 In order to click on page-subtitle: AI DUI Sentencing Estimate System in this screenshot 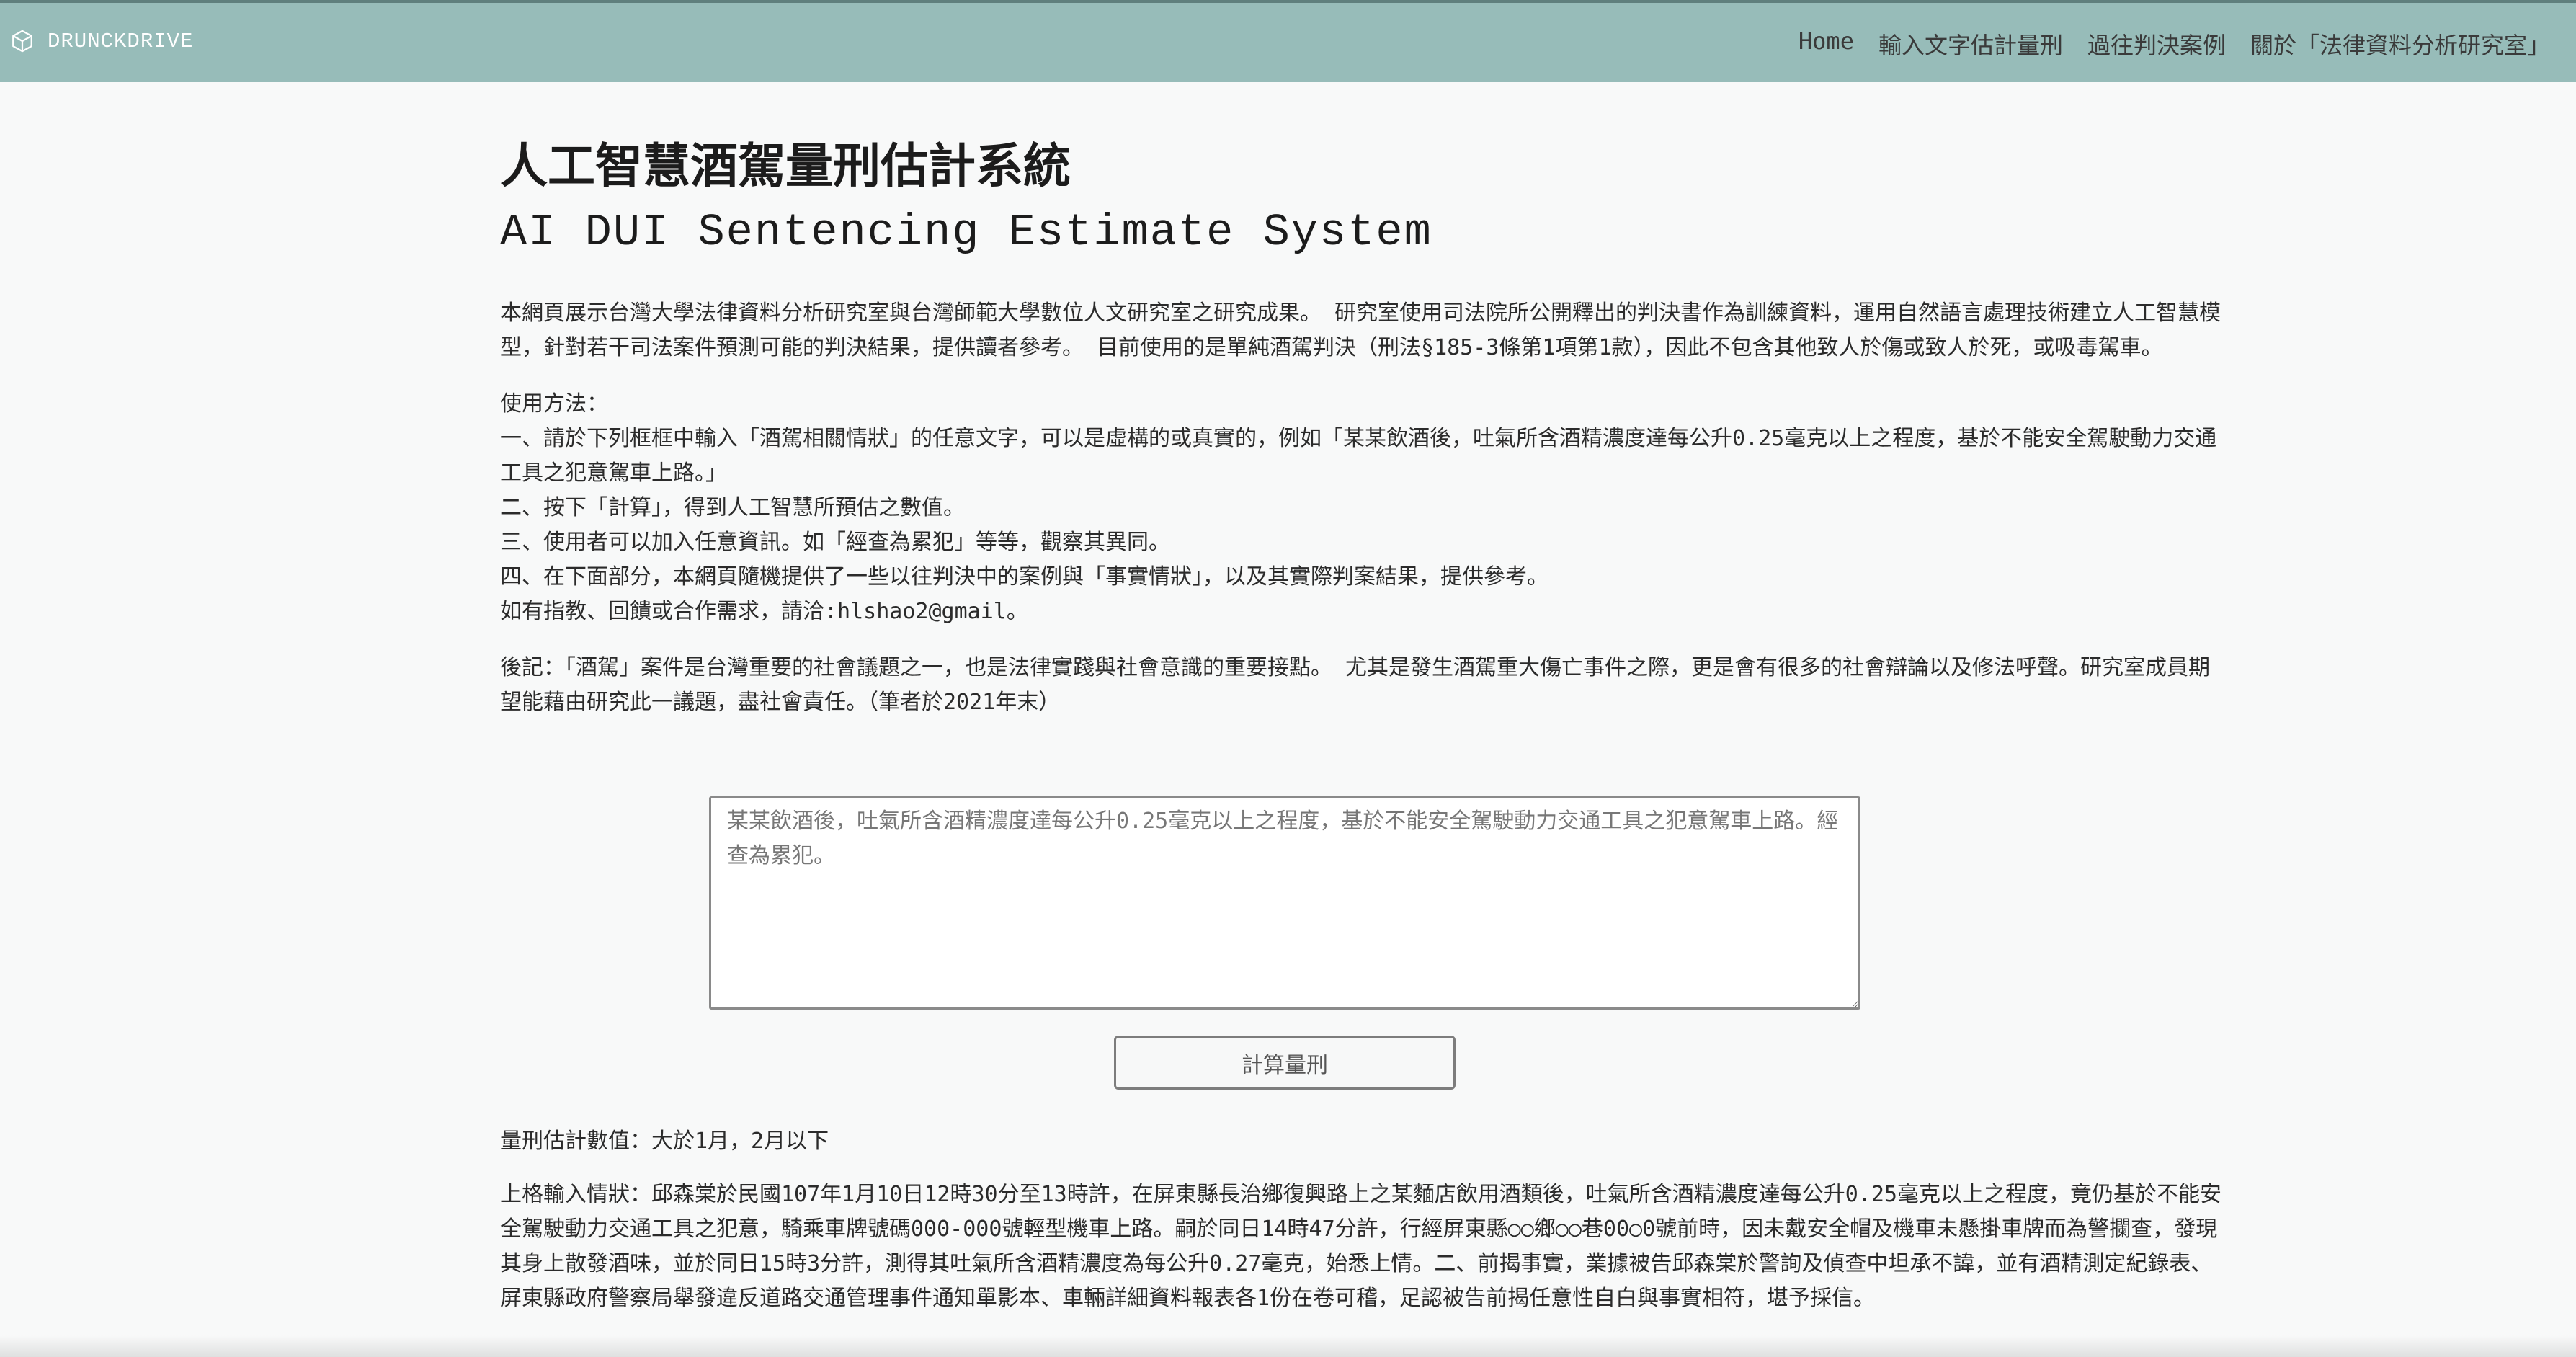, I will do `click(966, 233)`.